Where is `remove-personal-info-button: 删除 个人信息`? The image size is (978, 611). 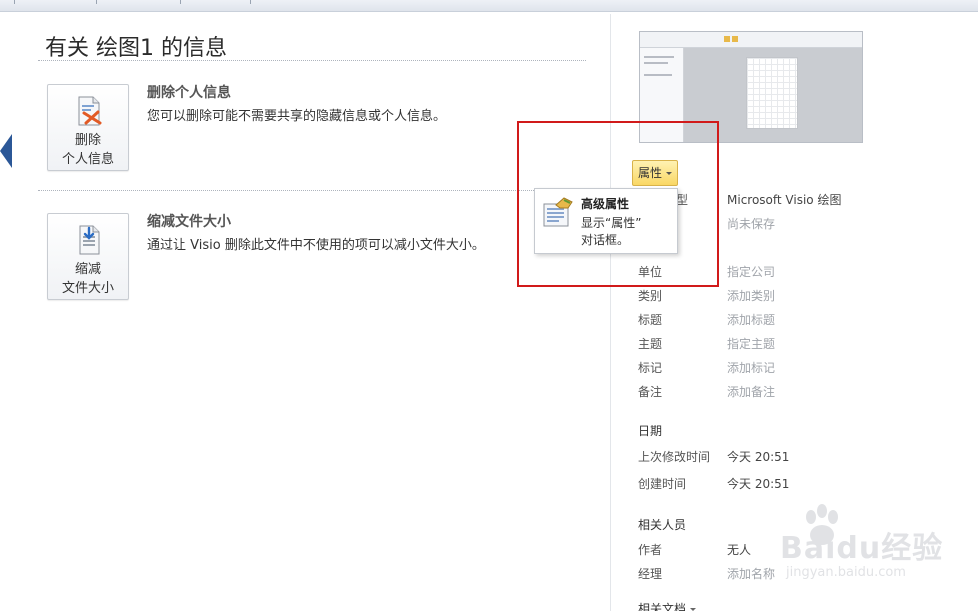
remove-personal-info-button: 删除 个人信息 is located at coordinates (88, 127).